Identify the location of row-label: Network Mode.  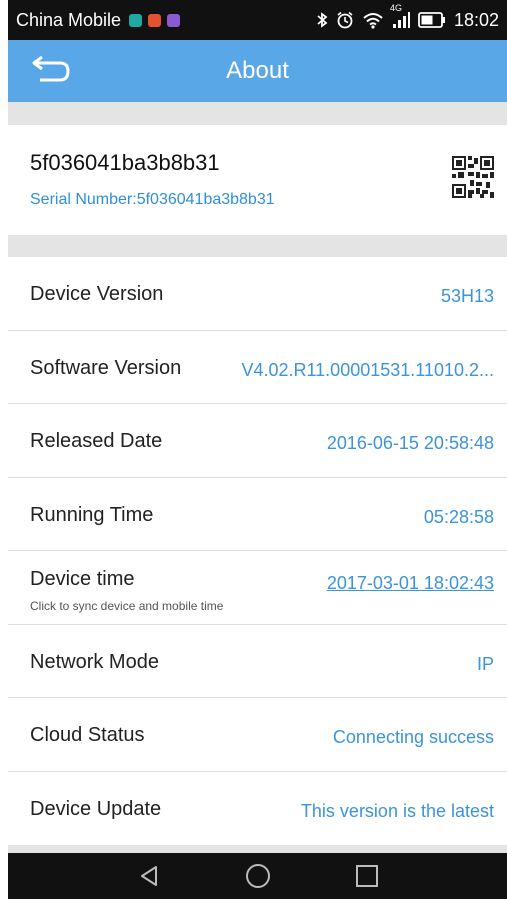
(94, 661).